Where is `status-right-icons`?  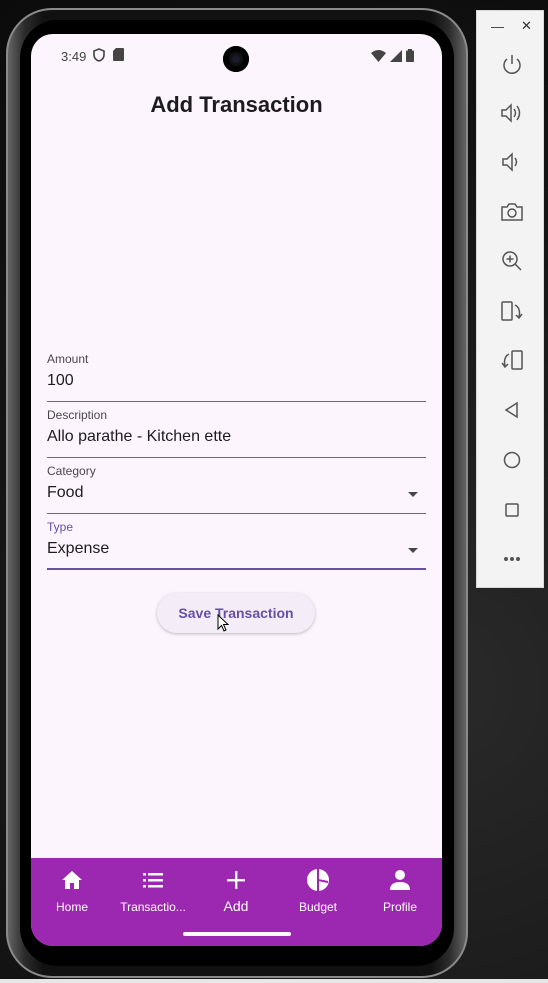 status-right-icons is located at coordinates (392, 55).